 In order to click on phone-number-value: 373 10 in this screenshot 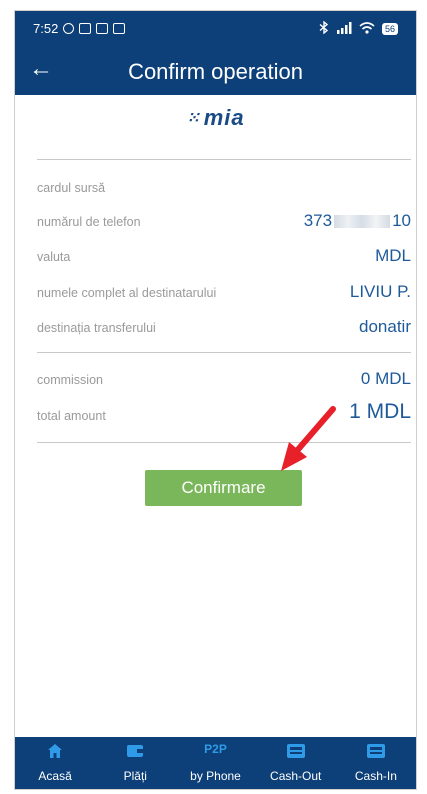, I will do `click(357, 221)`.